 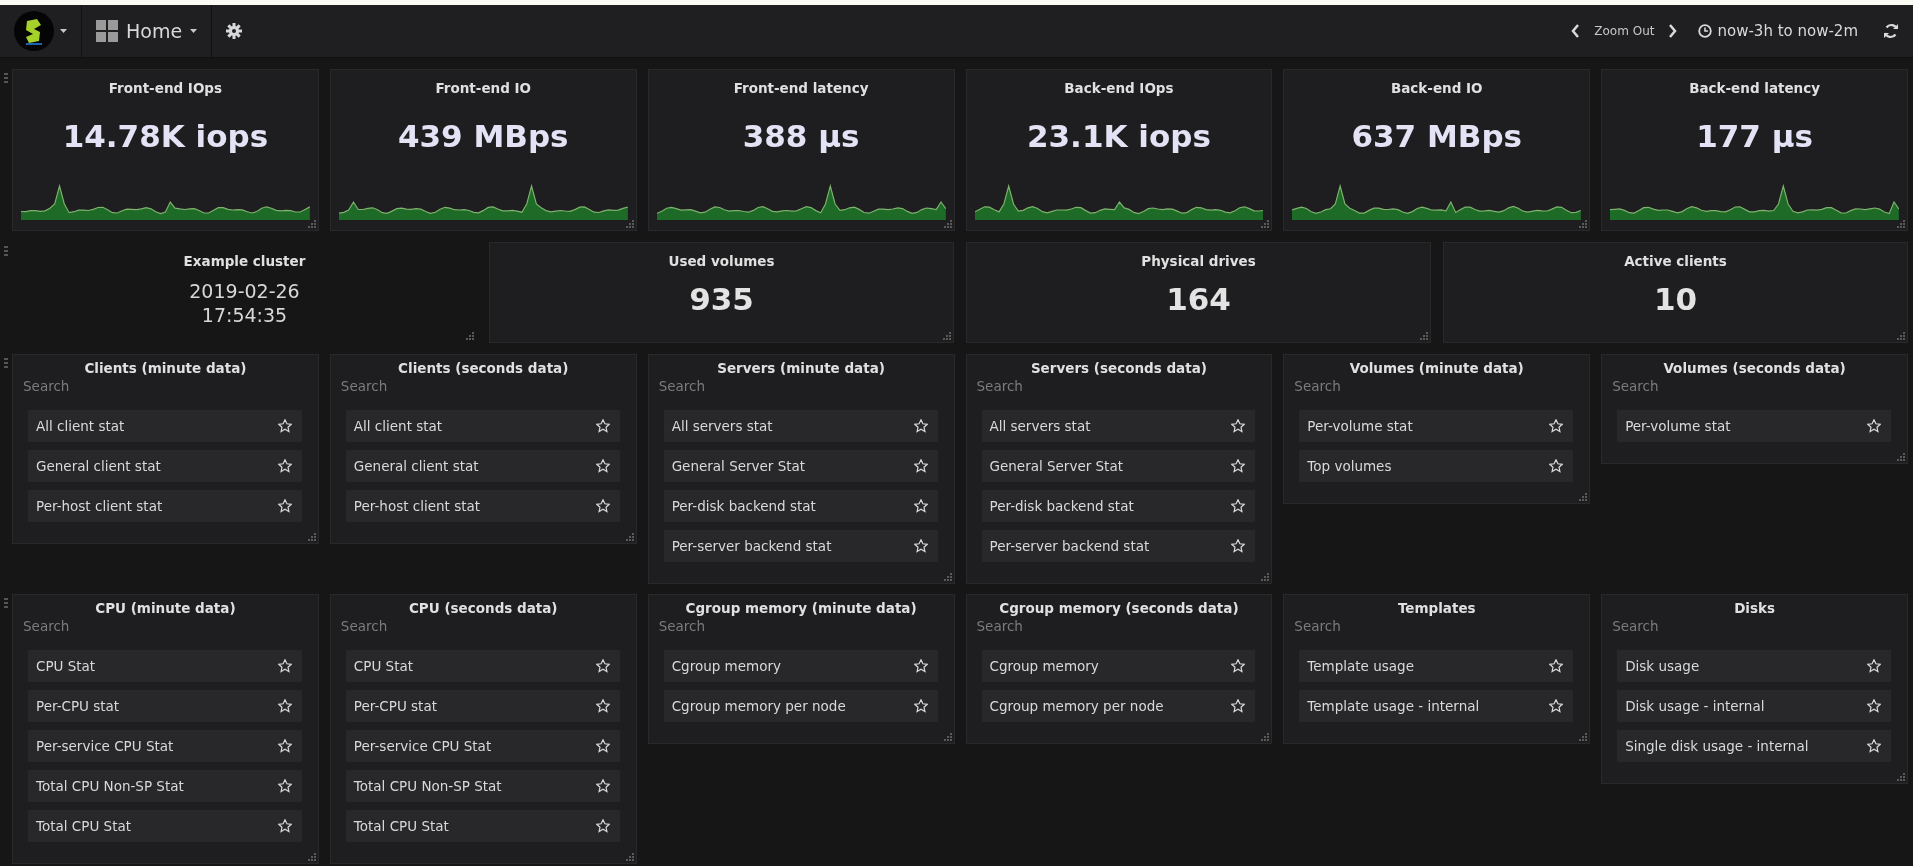 I want to click on refresh-button, so click(x=1891, y=31).